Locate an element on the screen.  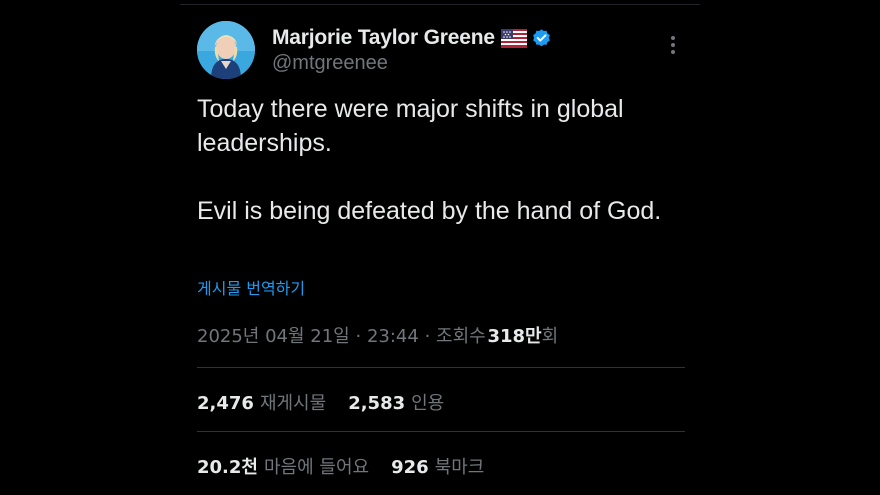
avatar is located at coordinates (226, 50).